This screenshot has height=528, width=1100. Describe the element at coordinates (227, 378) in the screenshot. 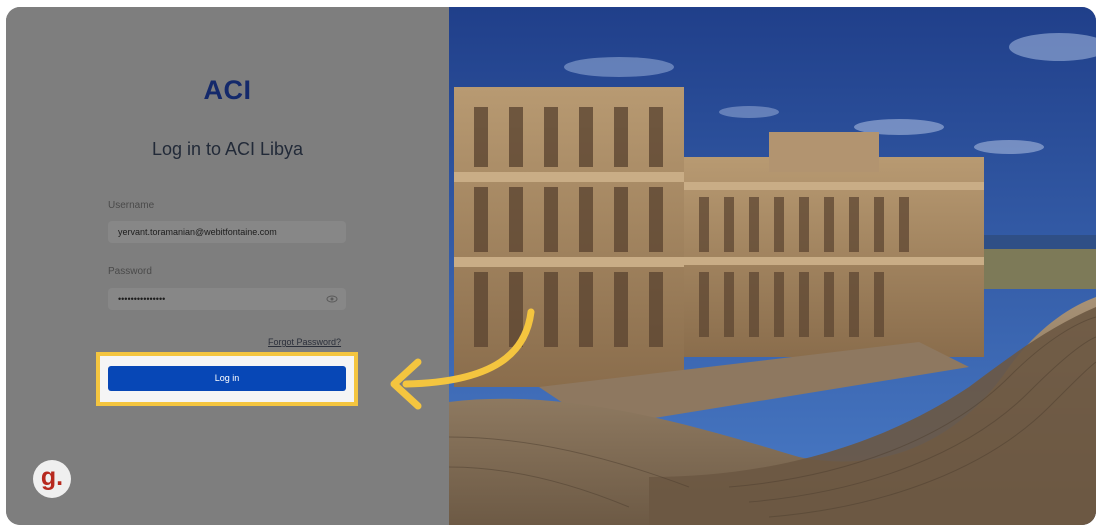

I see `login-button: Log in` at that location.